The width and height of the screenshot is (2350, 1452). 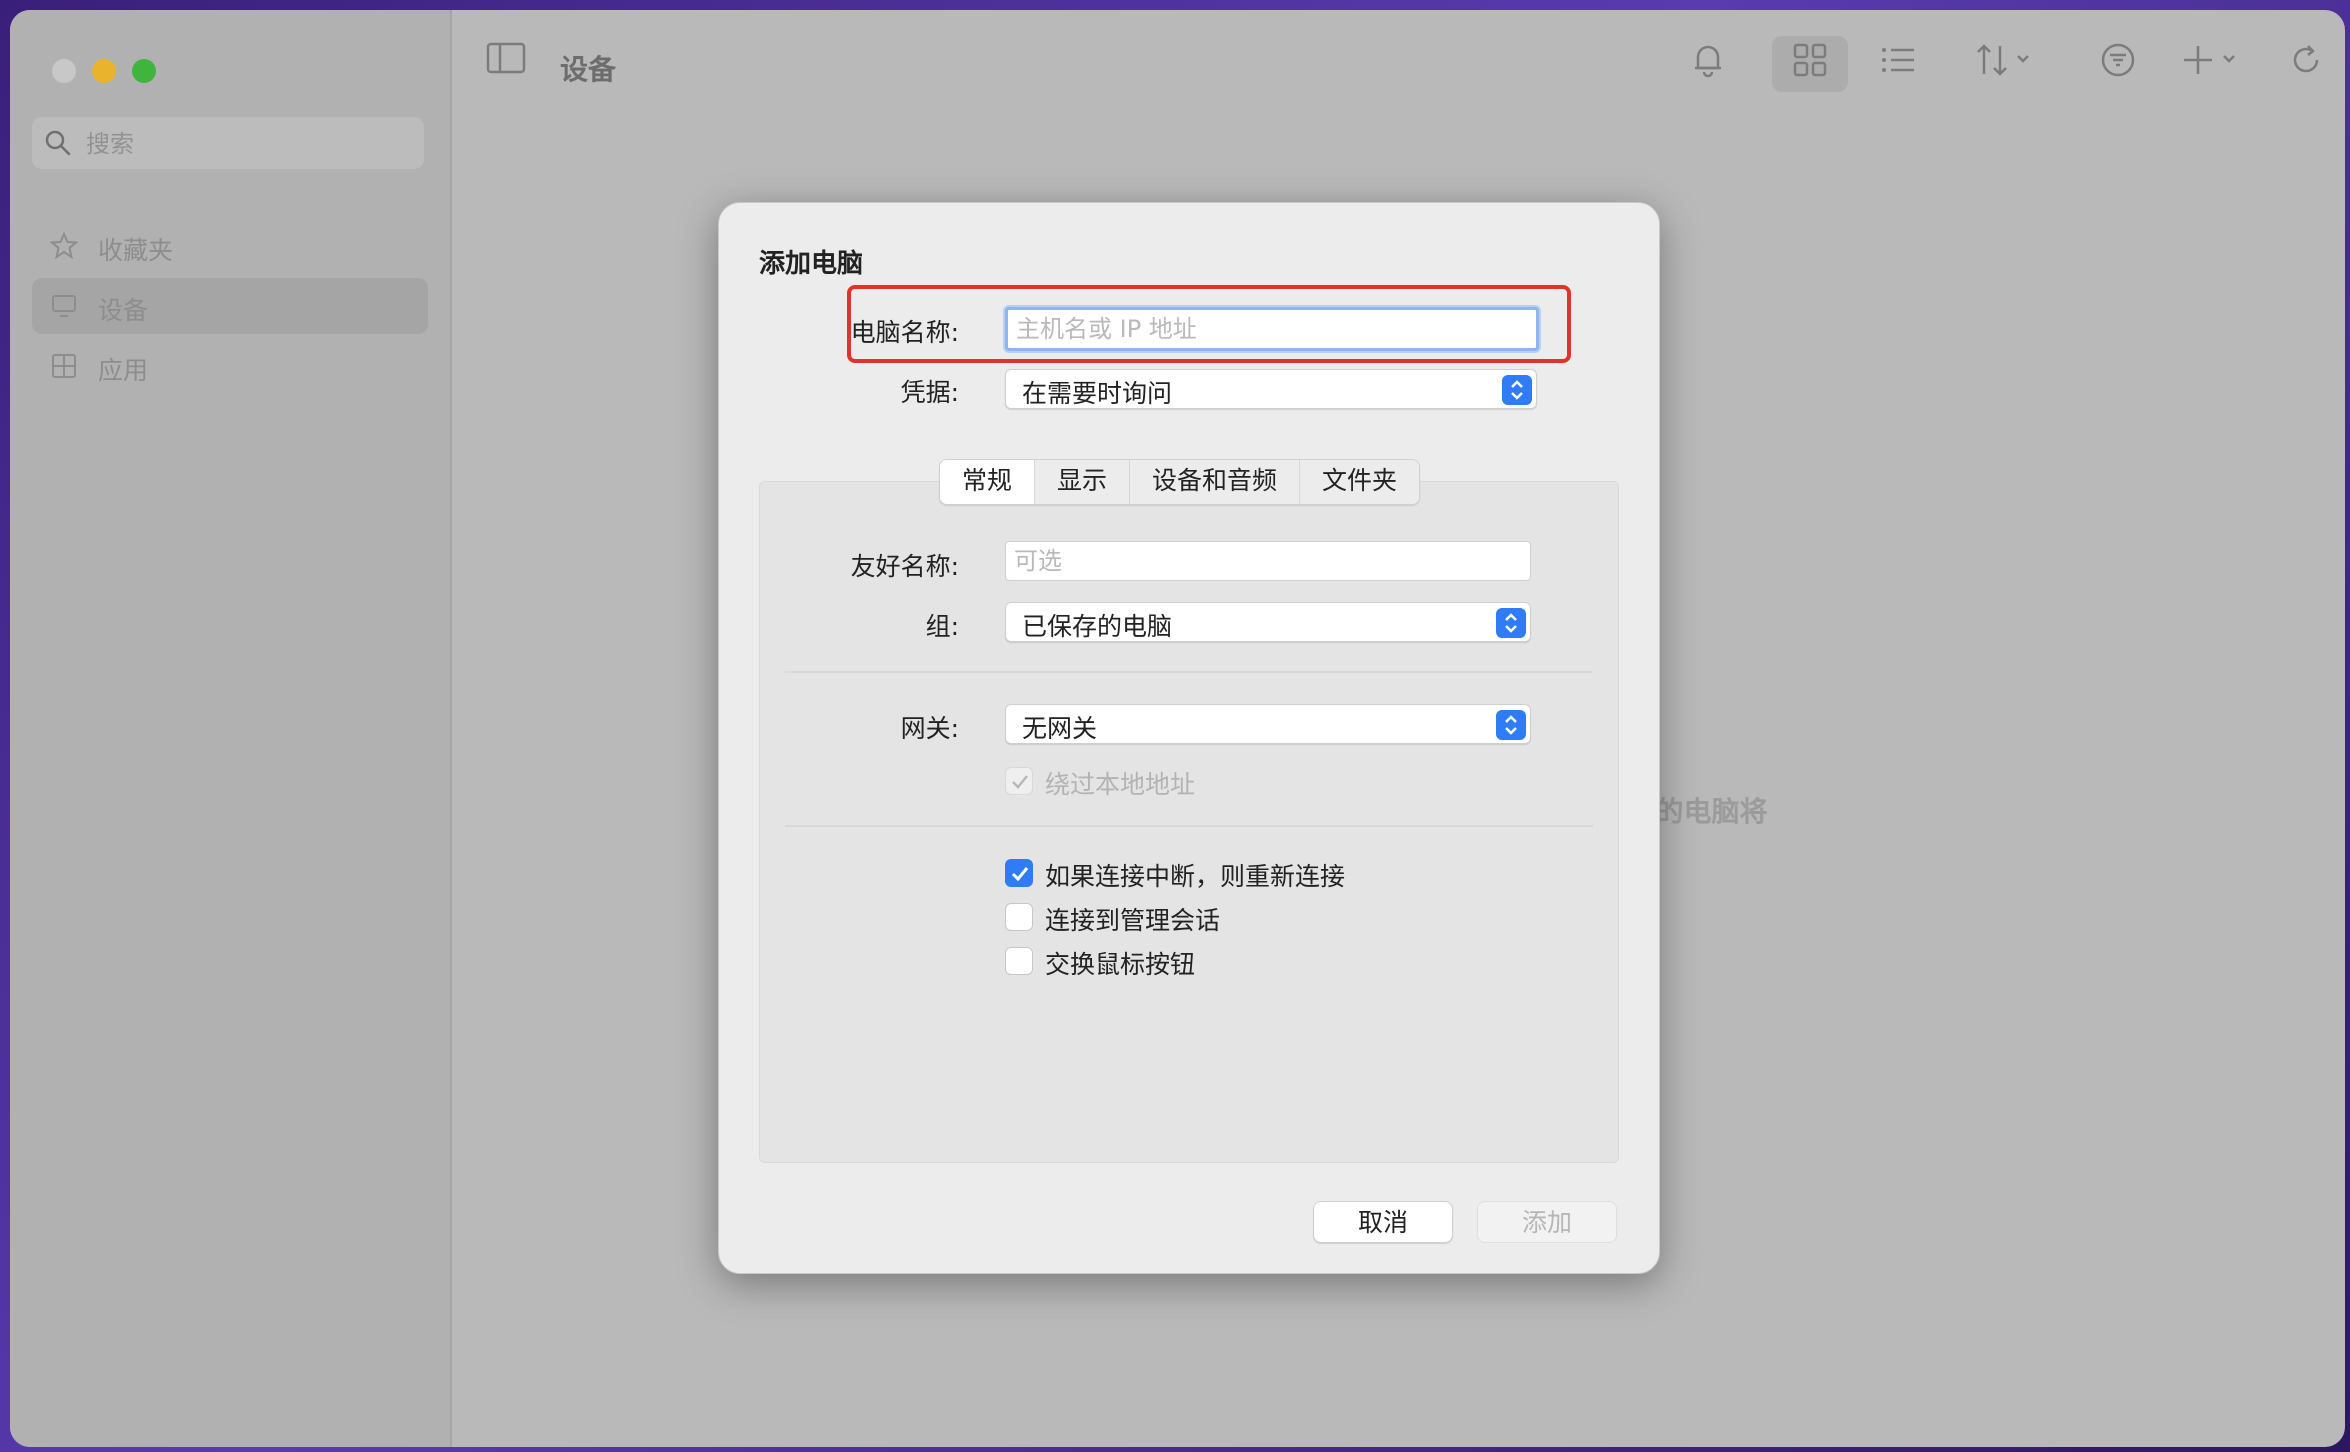 I want to click on dialog-title: 添加电脑, so click(x=811, y=264).